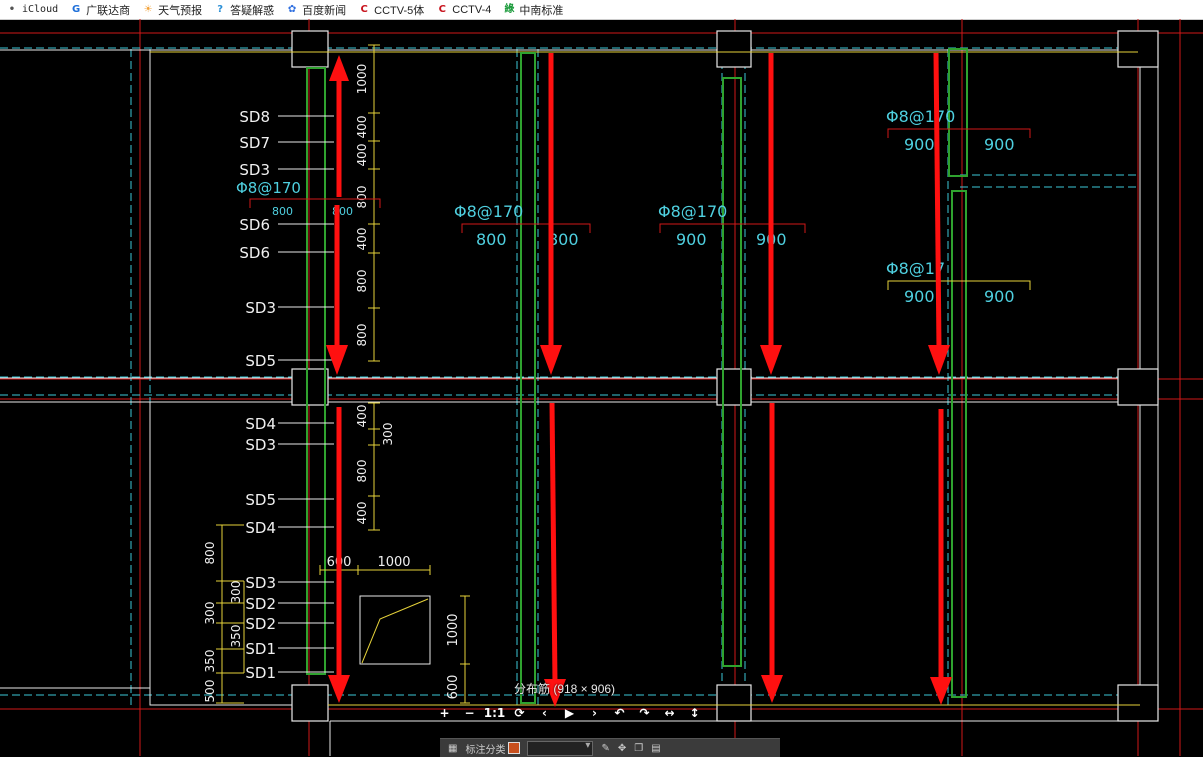 The width and height of the screenshot is (1203, 757). I want to click on redo-button: ↷, so click(644, 713).